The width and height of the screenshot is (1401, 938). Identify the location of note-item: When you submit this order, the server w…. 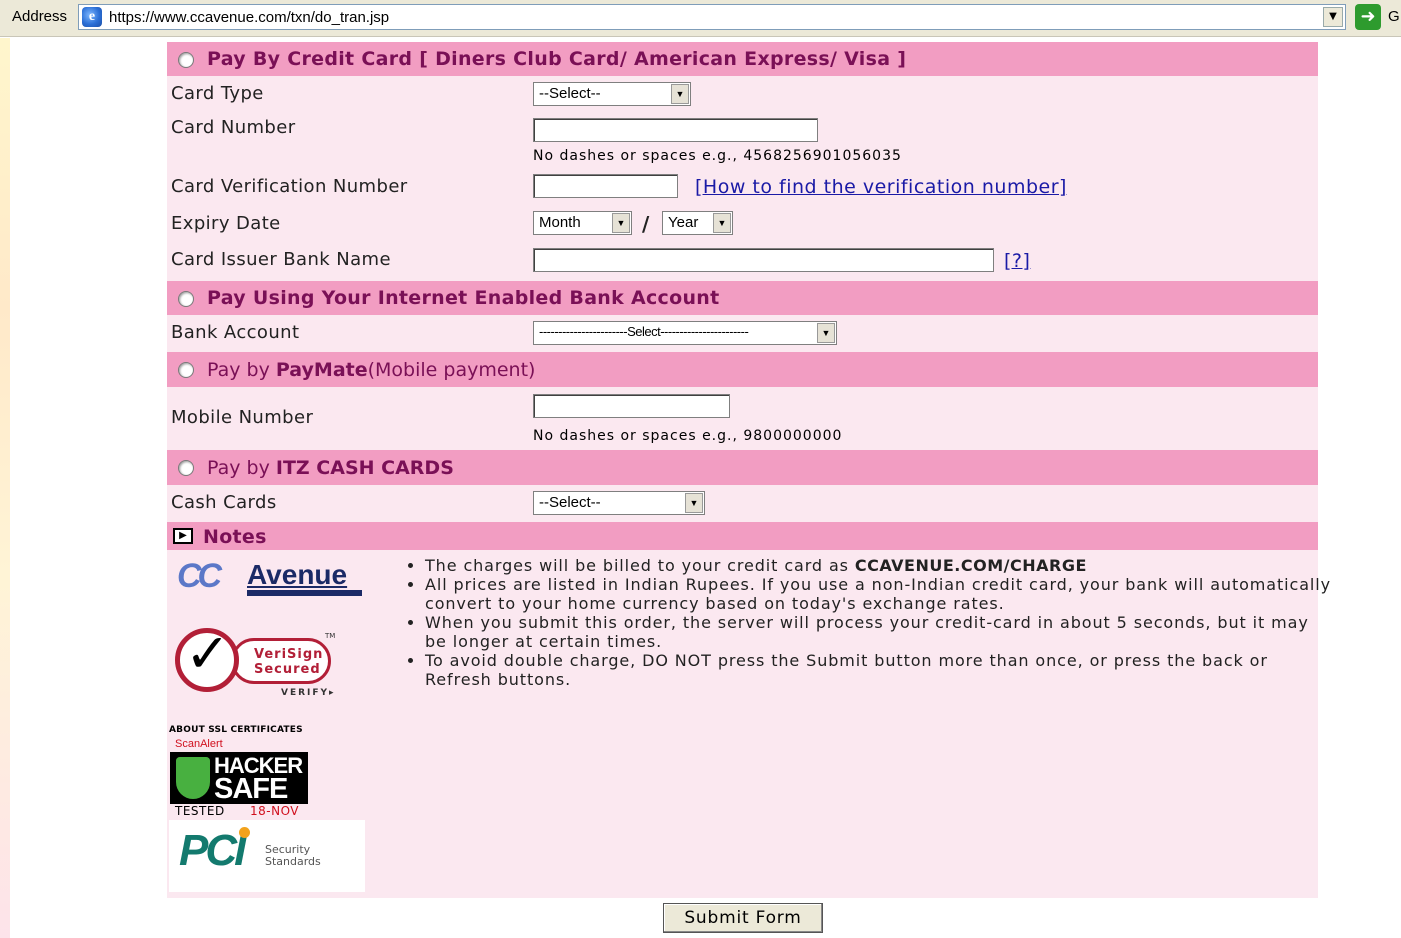
(880, 632).